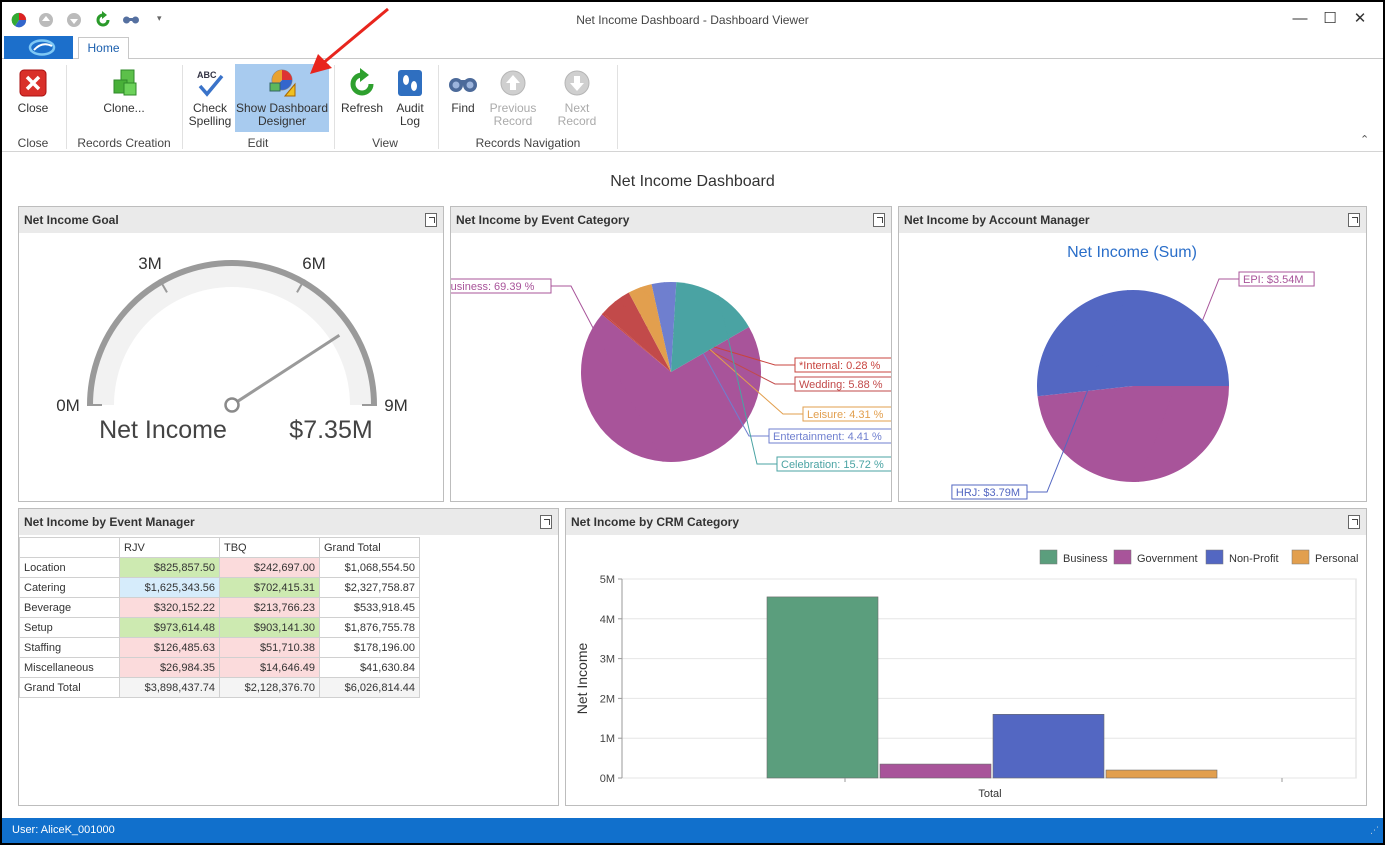 The height and width of the screenshot is (845, 1385). Describe the element at coordinates (69, 687) in the screenshot. I see `pivot-row-header: Grand Total` at that location.